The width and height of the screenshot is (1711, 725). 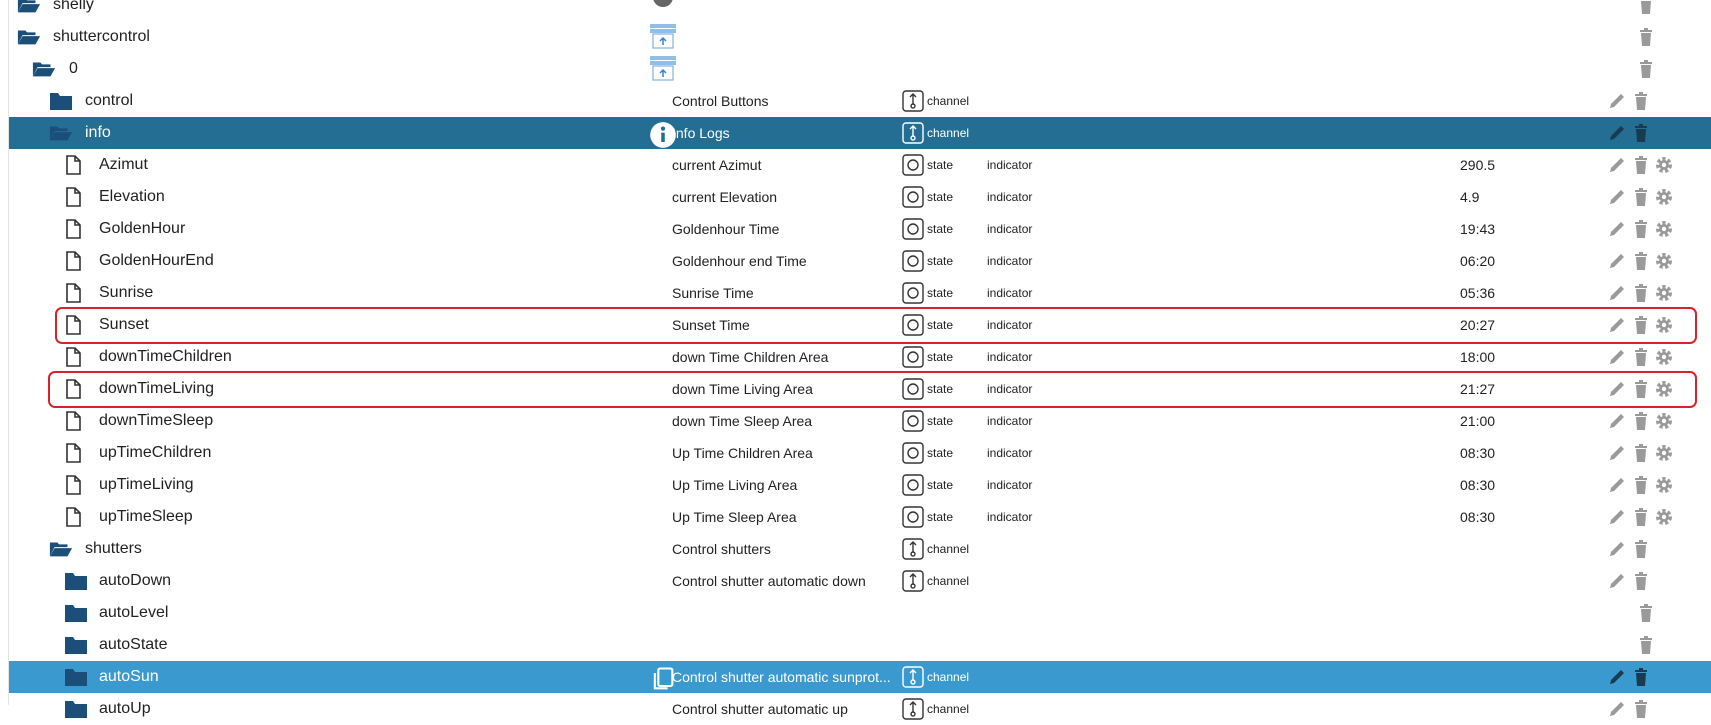 What do you see at coordinates (129, 677) in the screenshot?
I see `object-name: autoSun` at bounding box center [129, 677].